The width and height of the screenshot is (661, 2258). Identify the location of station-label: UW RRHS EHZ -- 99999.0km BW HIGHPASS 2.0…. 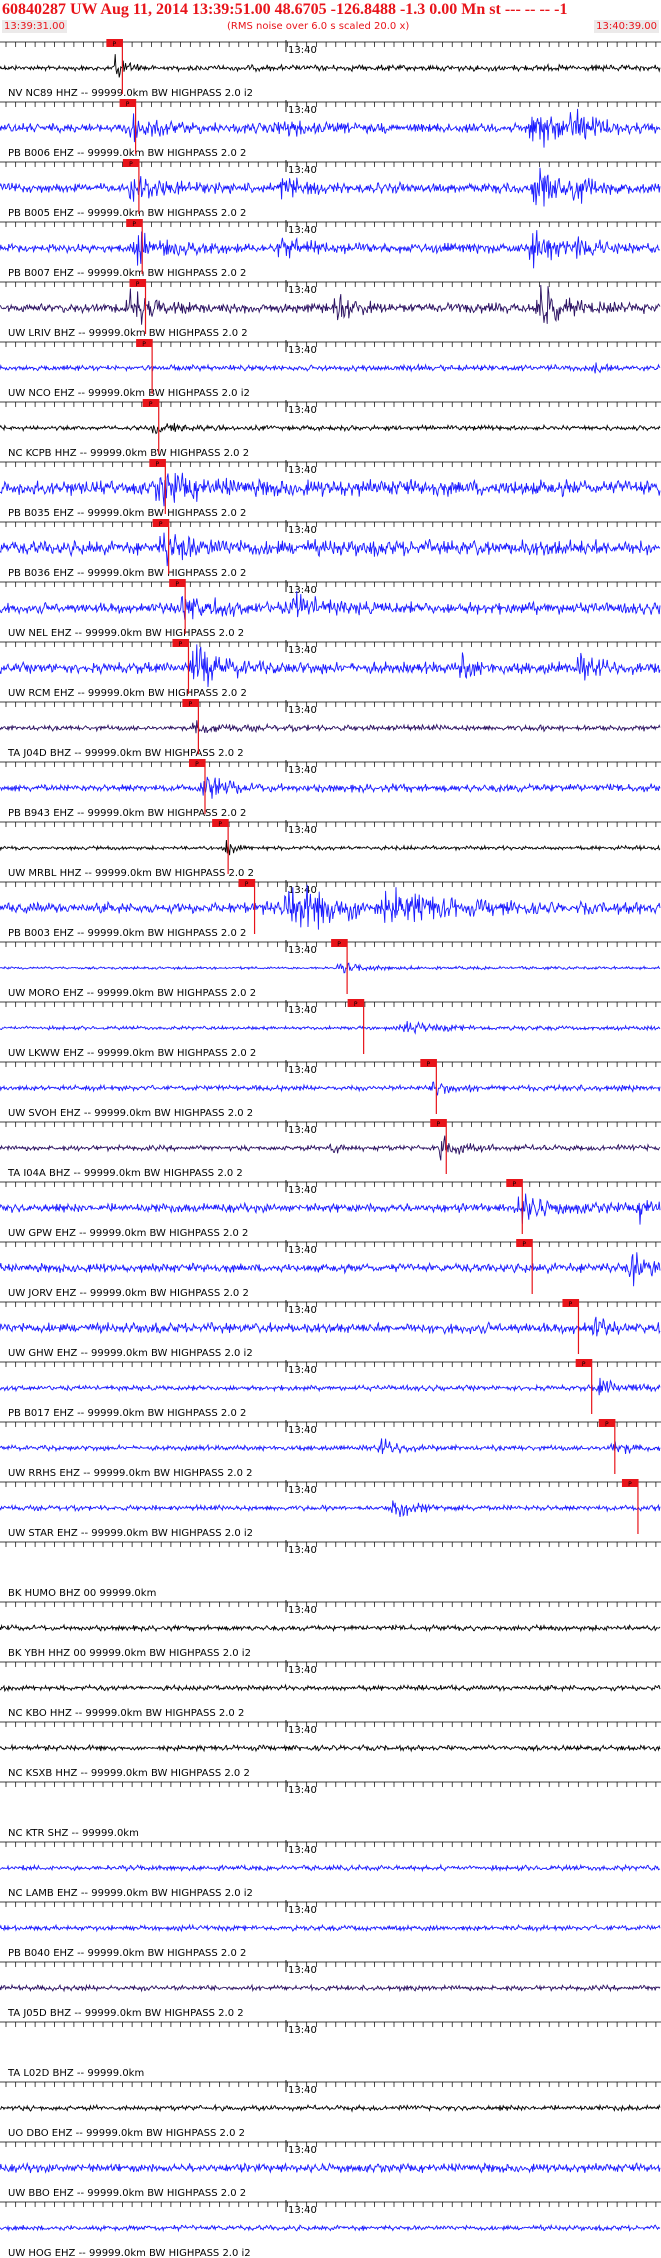
(130, 1473).